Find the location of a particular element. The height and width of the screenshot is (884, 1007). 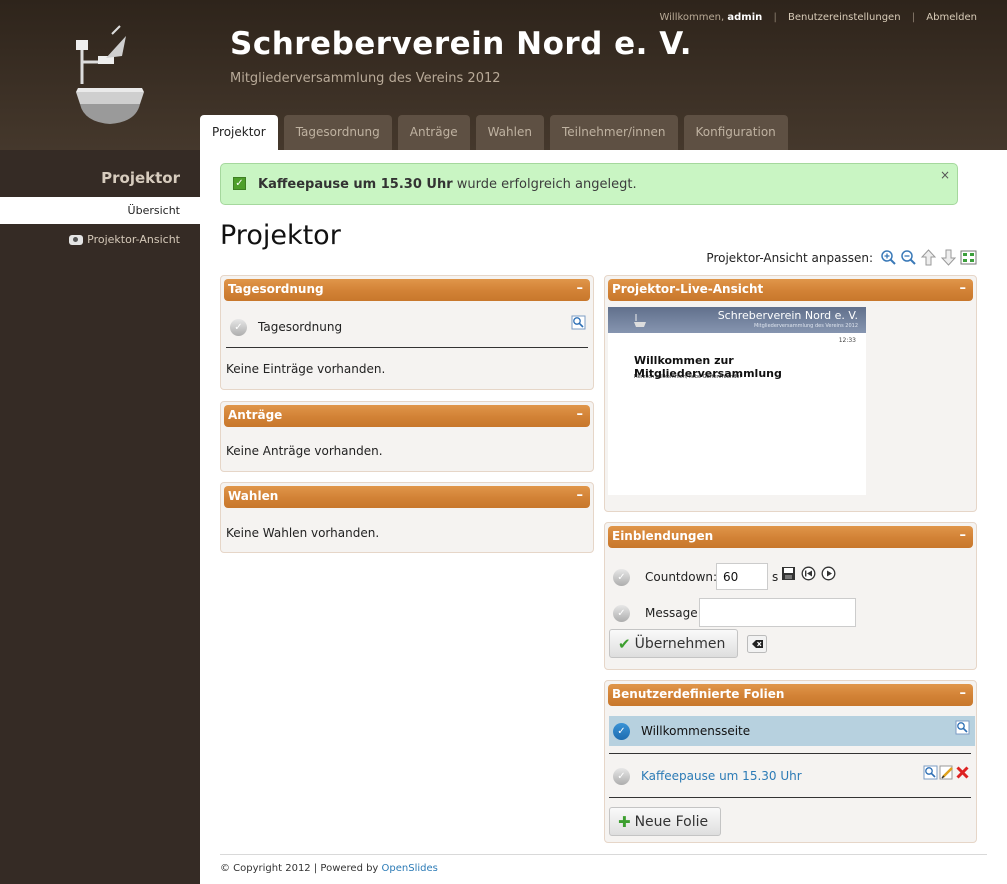

sidebar-item-label: Projektor-Ansicht is located at coordinates (133, 239).